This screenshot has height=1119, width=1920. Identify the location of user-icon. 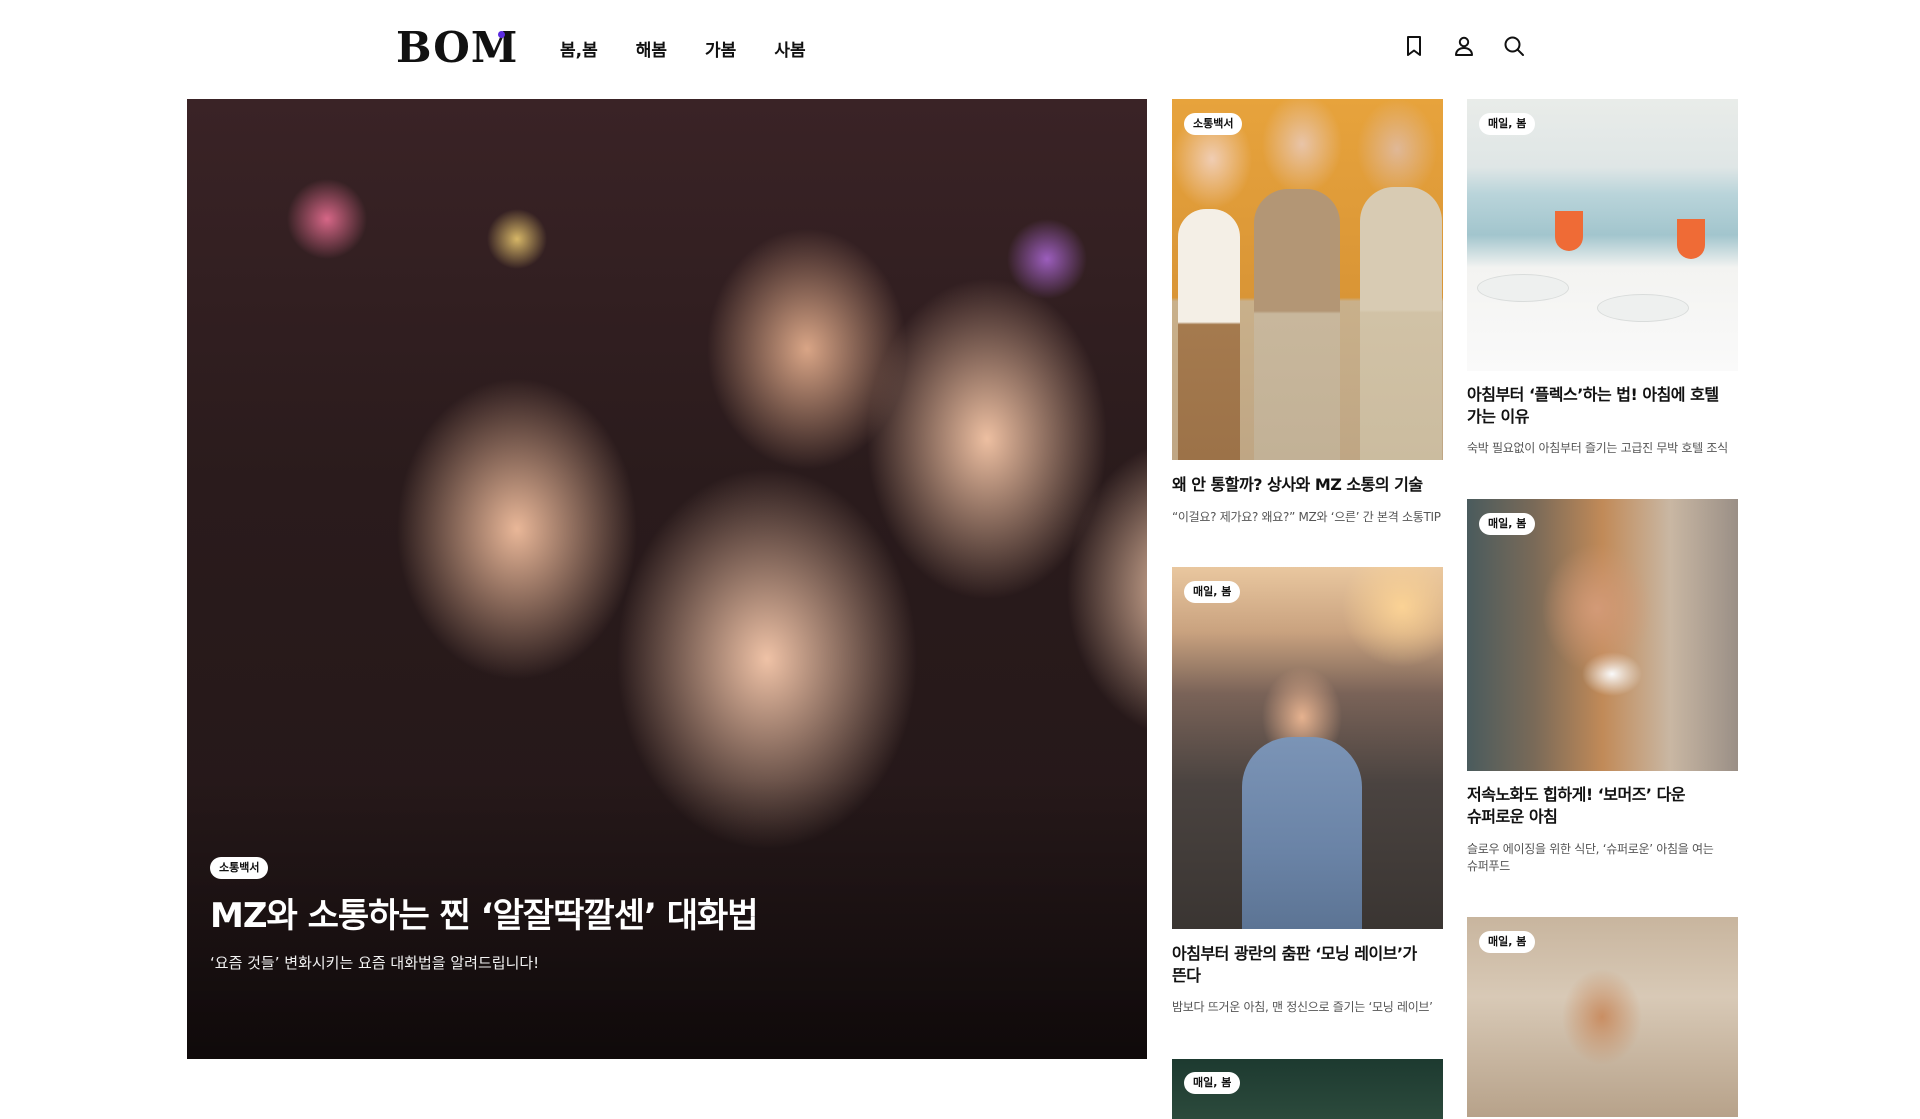
(1464, 46).